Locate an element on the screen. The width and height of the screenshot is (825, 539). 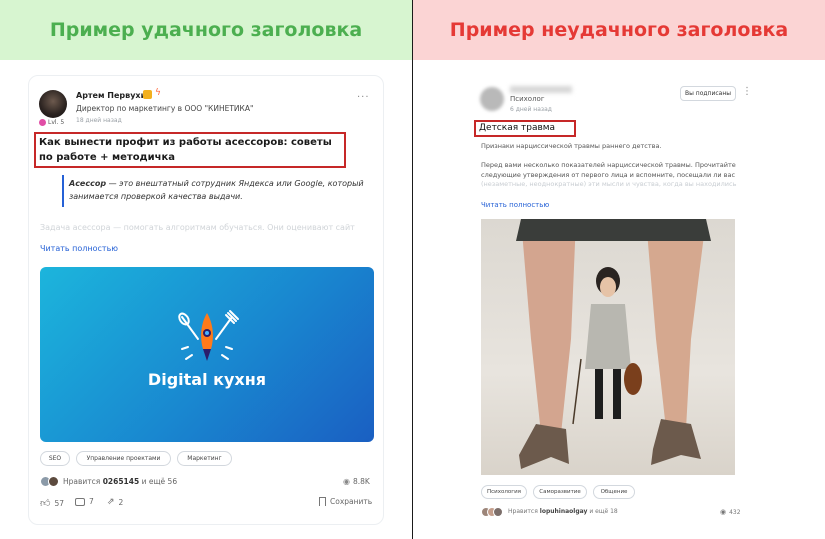
post-time: 6 дней назад is located at coordinates (531, 109).